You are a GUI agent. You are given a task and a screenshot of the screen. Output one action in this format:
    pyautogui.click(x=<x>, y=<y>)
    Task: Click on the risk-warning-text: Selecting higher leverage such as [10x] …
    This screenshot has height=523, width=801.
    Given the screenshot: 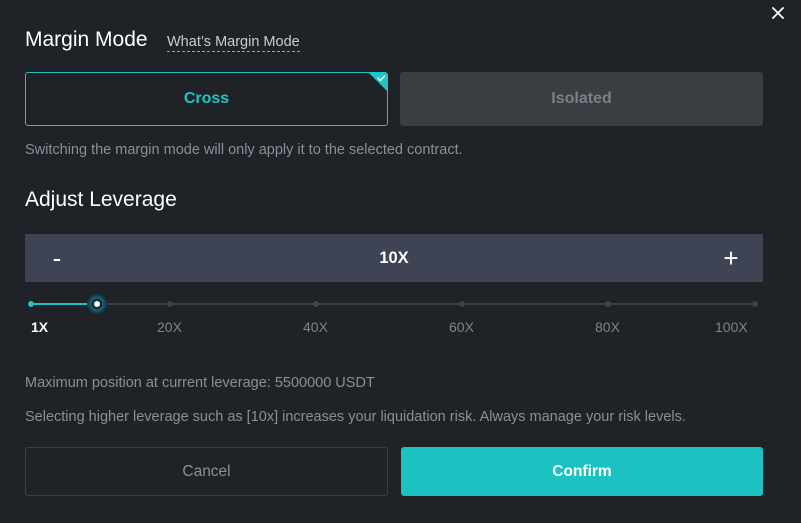 What is the action you would take?
    pyautogui.click(x=355, y=417)
    